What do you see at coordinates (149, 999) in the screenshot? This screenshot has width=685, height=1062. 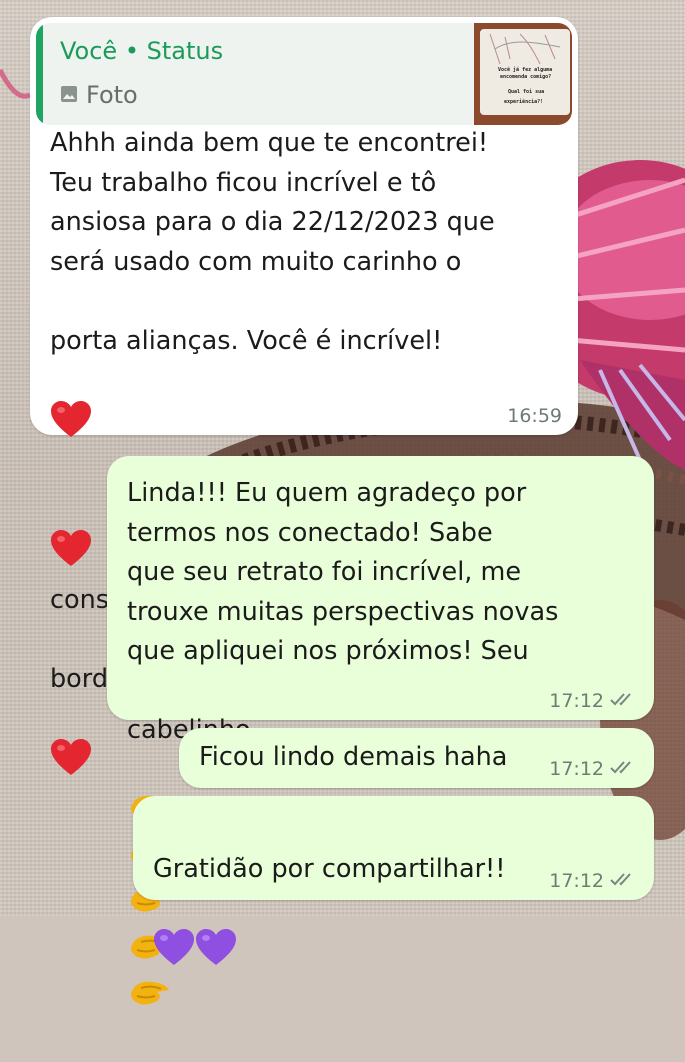 I see `pinched-fingers-icon` at bounding box center [149, 999].